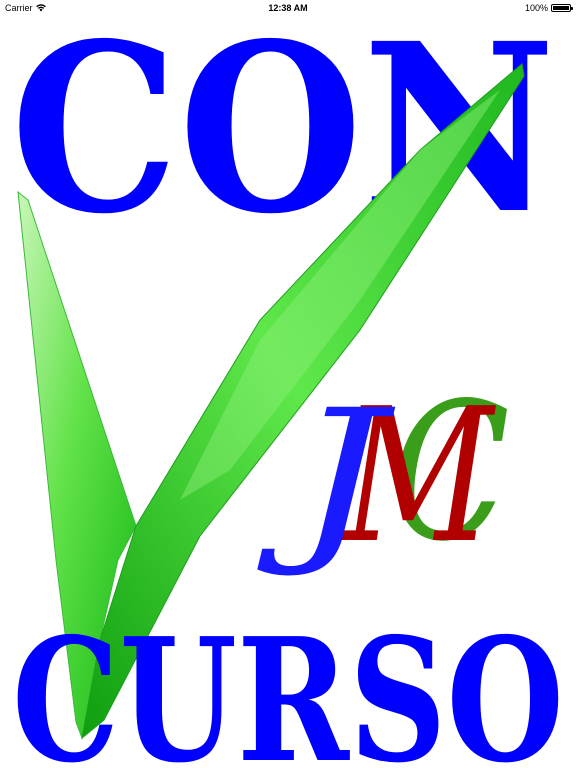  What do you see at coordinates (383, 473) in the screenshot?
I see `jmc-monogram: C M J` at bounding box center [383, 473].